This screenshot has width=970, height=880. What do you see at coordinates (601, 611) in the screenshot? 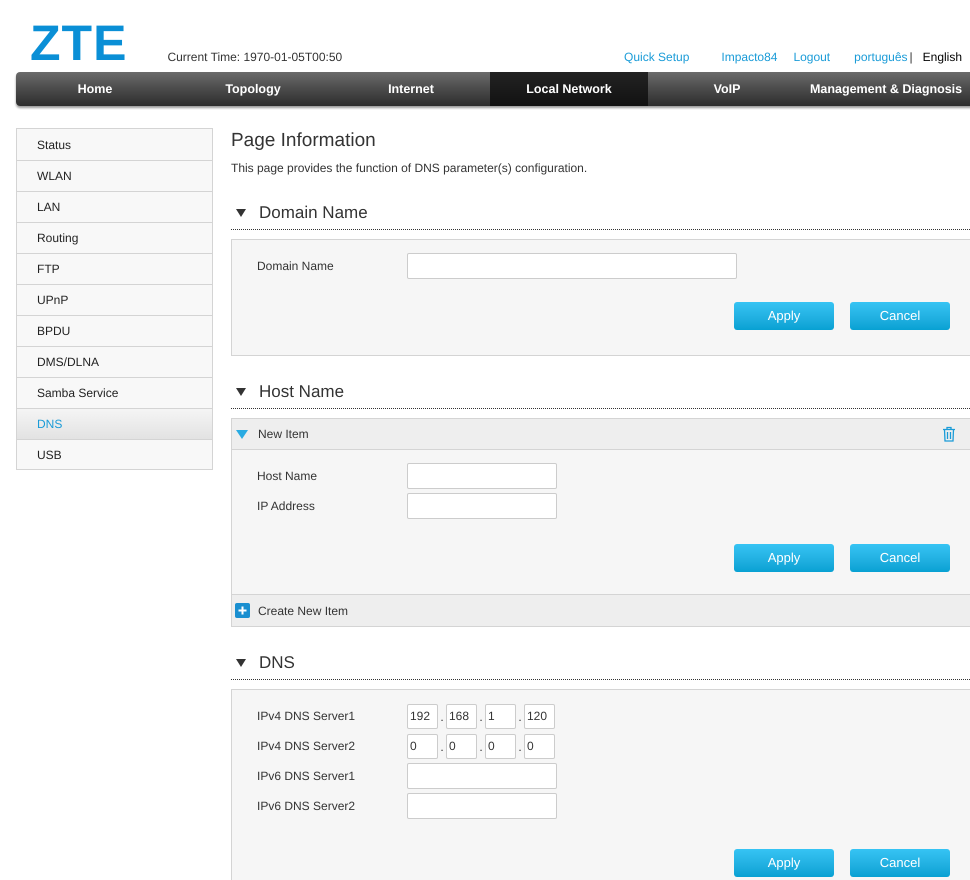
I see `create-item-bar: Create New Item` at bounding box center [601, 611].